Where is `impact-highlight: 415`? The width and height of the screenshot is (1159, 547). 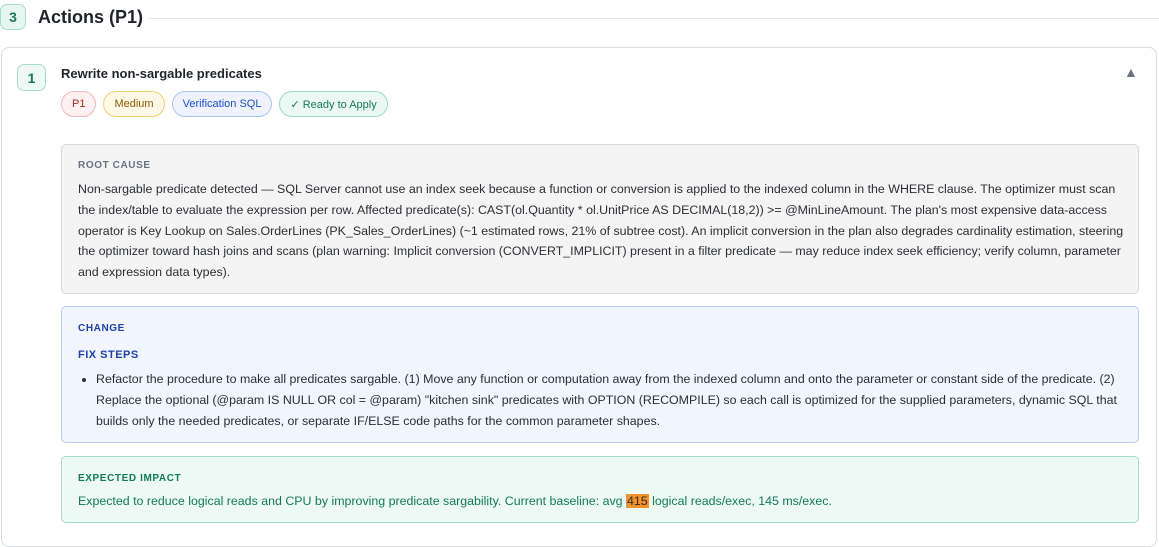 impact-highlight: 415 is located at coordinates (637, 501).